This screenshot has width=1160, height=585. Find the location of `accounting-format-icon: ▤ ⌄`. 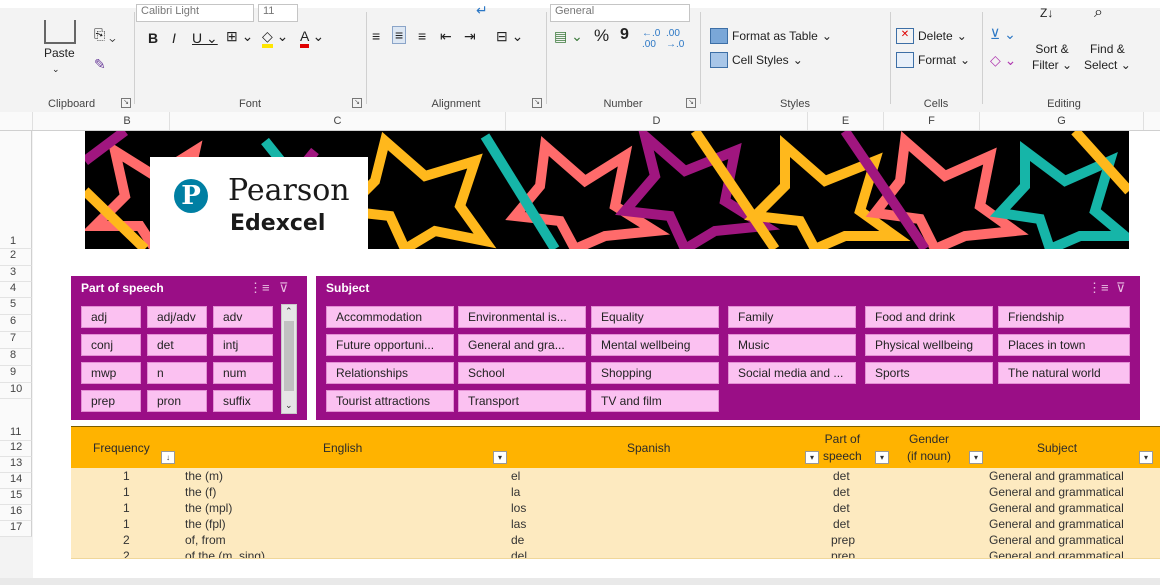

accounting-format-icon: ▤ ⌄ is located at coordinates (568, 36).